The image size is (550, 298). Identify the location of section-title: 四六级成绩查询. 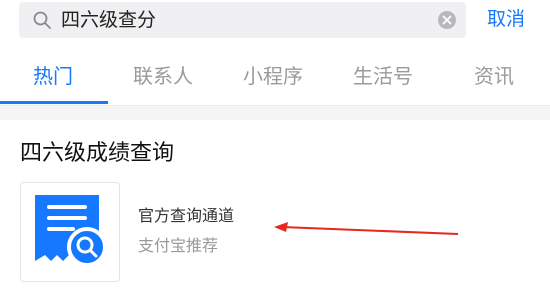
(97, 153).